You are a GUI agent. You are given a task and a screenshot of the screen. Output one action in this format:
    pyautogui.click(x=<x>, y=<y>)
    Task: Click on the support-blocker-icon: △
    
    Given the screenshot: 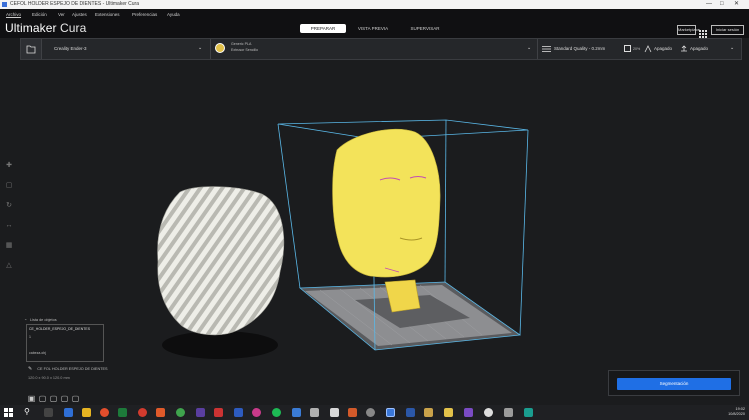 What is the action you would take?
    pyautogui.click(x=9, y=266)
    